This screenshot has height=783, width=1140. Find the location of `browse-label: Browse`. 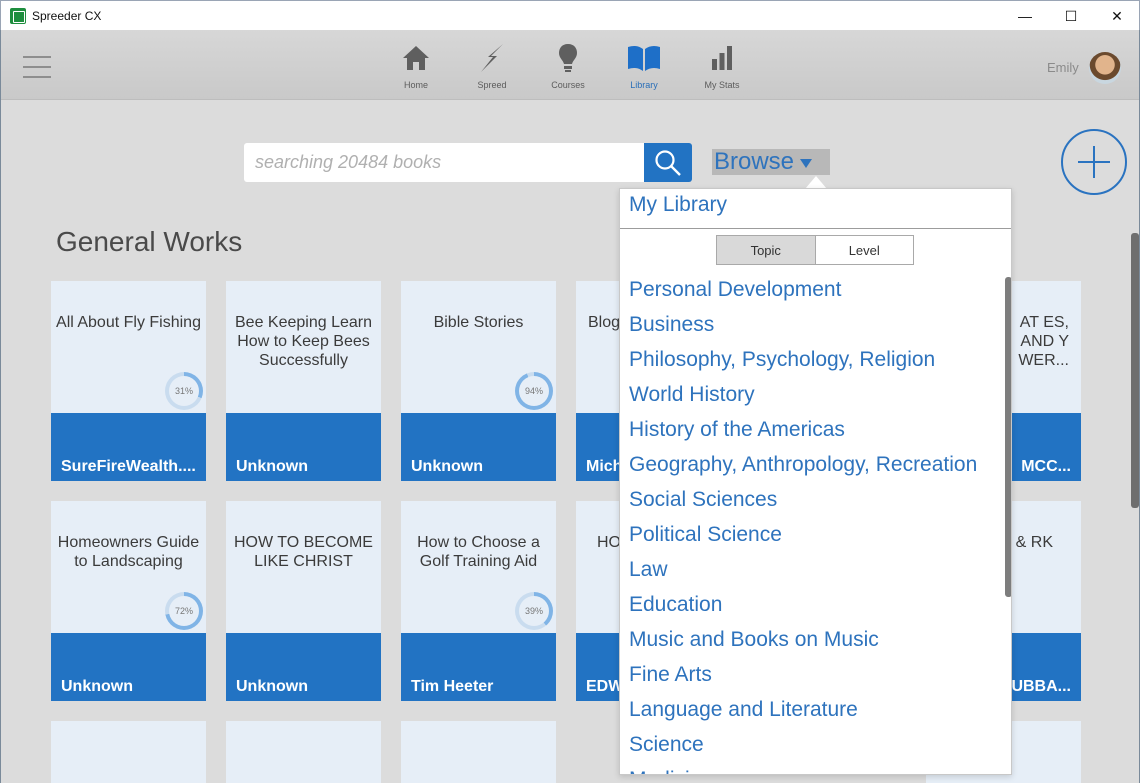

browse-label: Browse is located at coordinates (754, 161).